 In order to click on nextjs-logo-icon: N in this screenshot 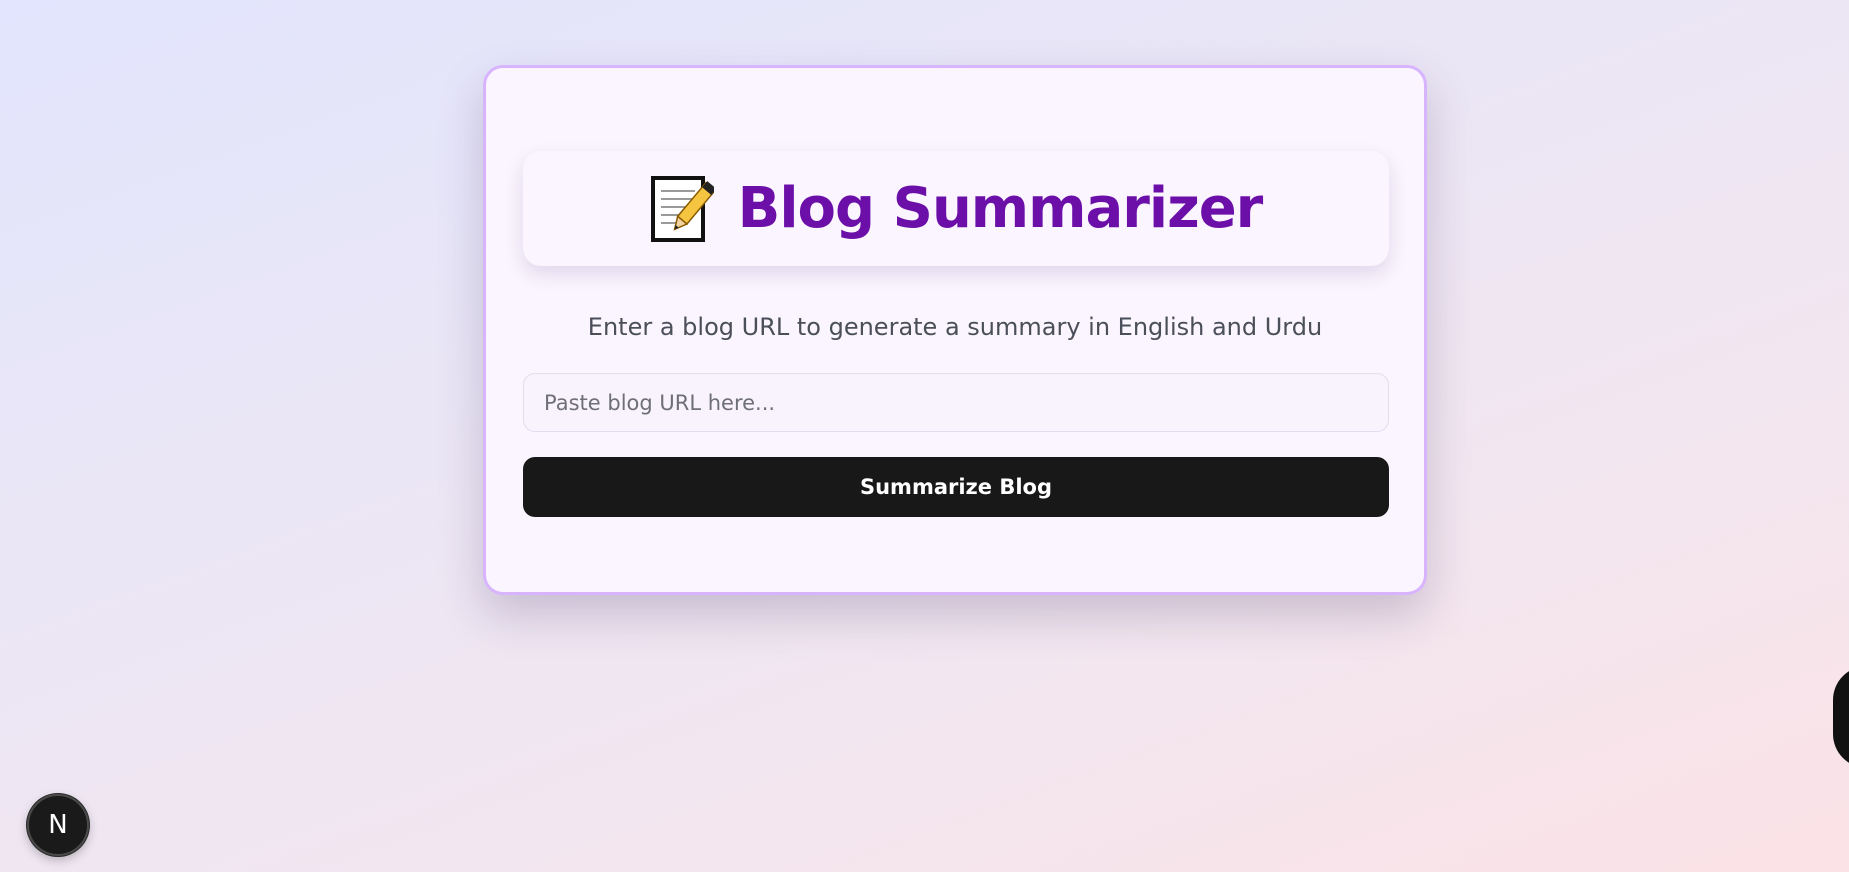, I will do `click(58, 825)`.